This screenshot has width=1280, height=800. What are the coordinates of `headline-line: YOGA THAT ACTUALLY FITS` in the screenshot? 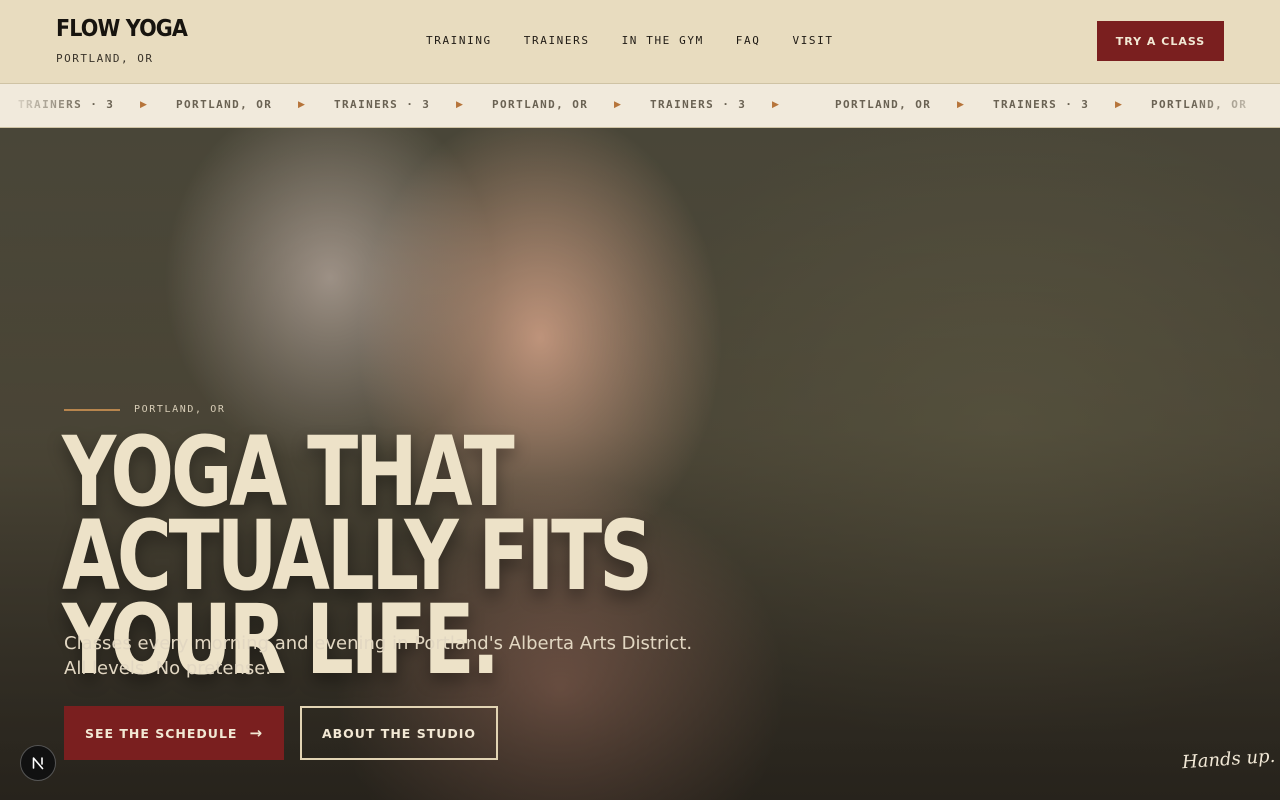 It's located at (357, 514).